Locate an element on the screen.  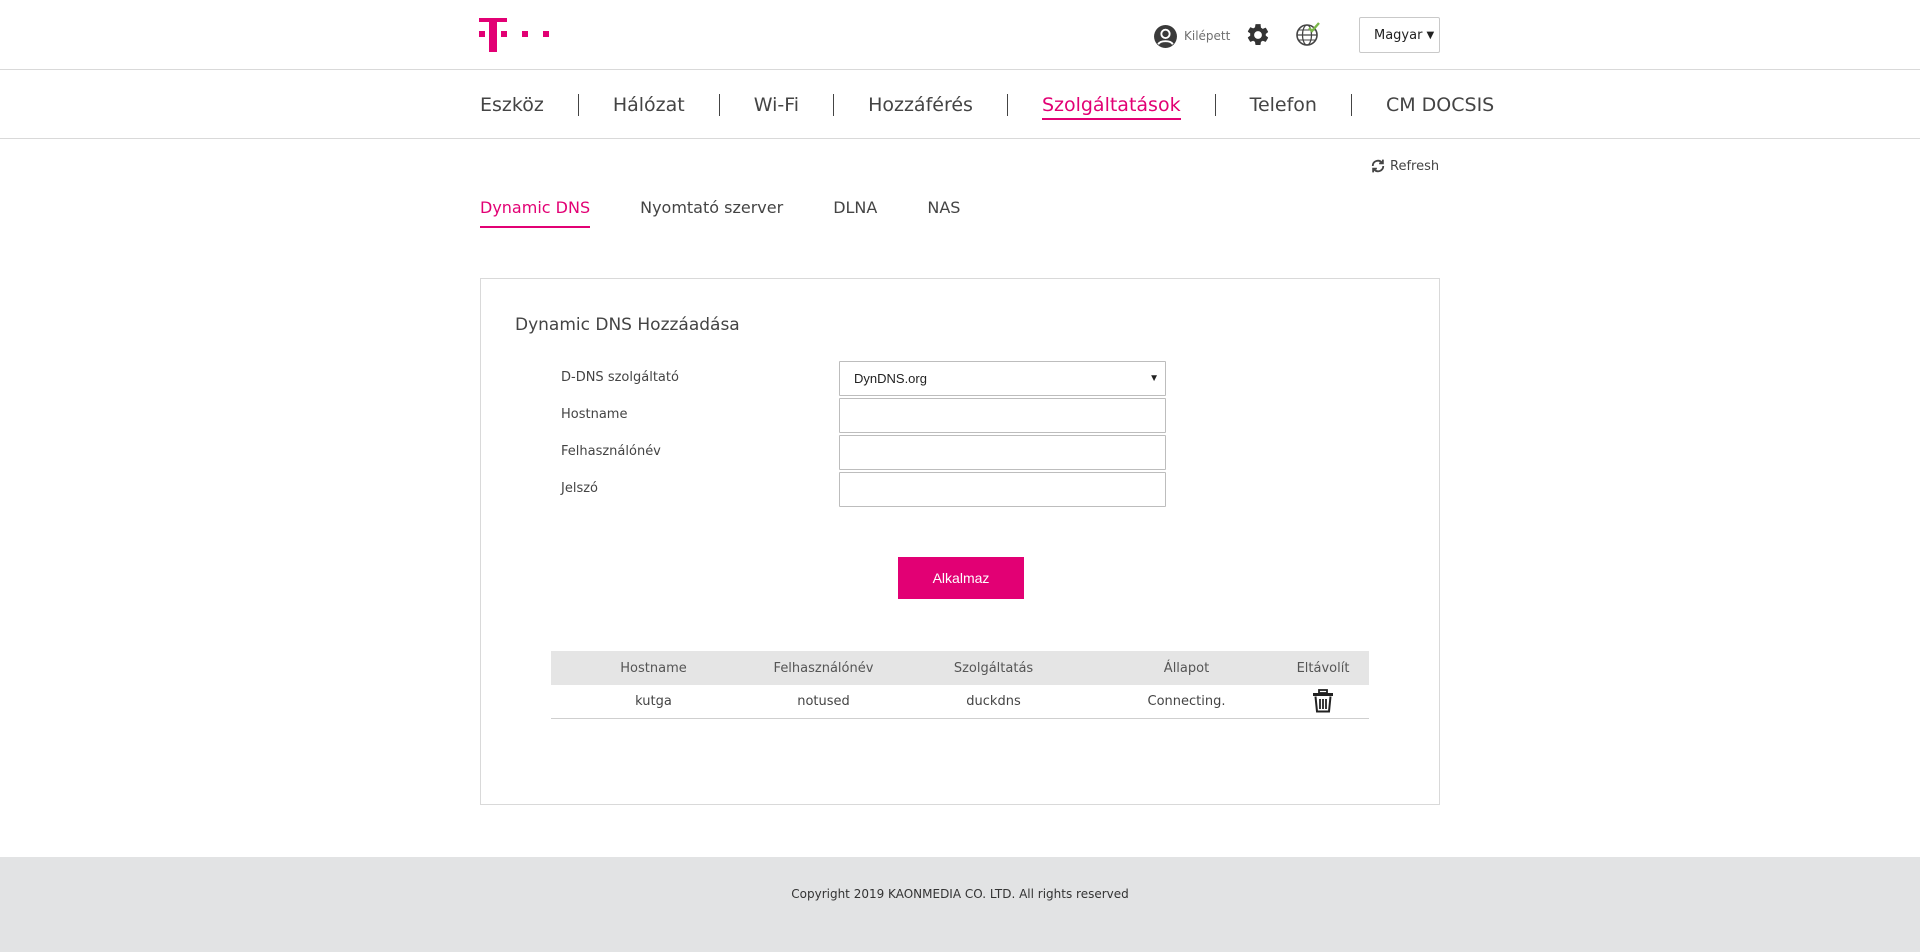
nav-item-eszkoz: Eszköz is located at coordinates (512, 105).